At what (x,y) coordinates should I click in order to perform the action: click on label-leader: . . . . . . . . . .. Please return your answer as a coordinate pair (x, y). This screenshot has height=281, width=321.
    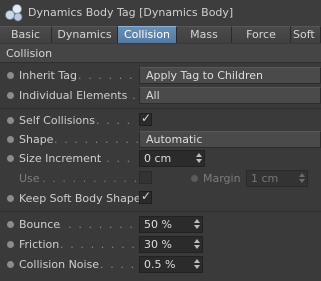
    Looking at the image, I should click on (108, 75).